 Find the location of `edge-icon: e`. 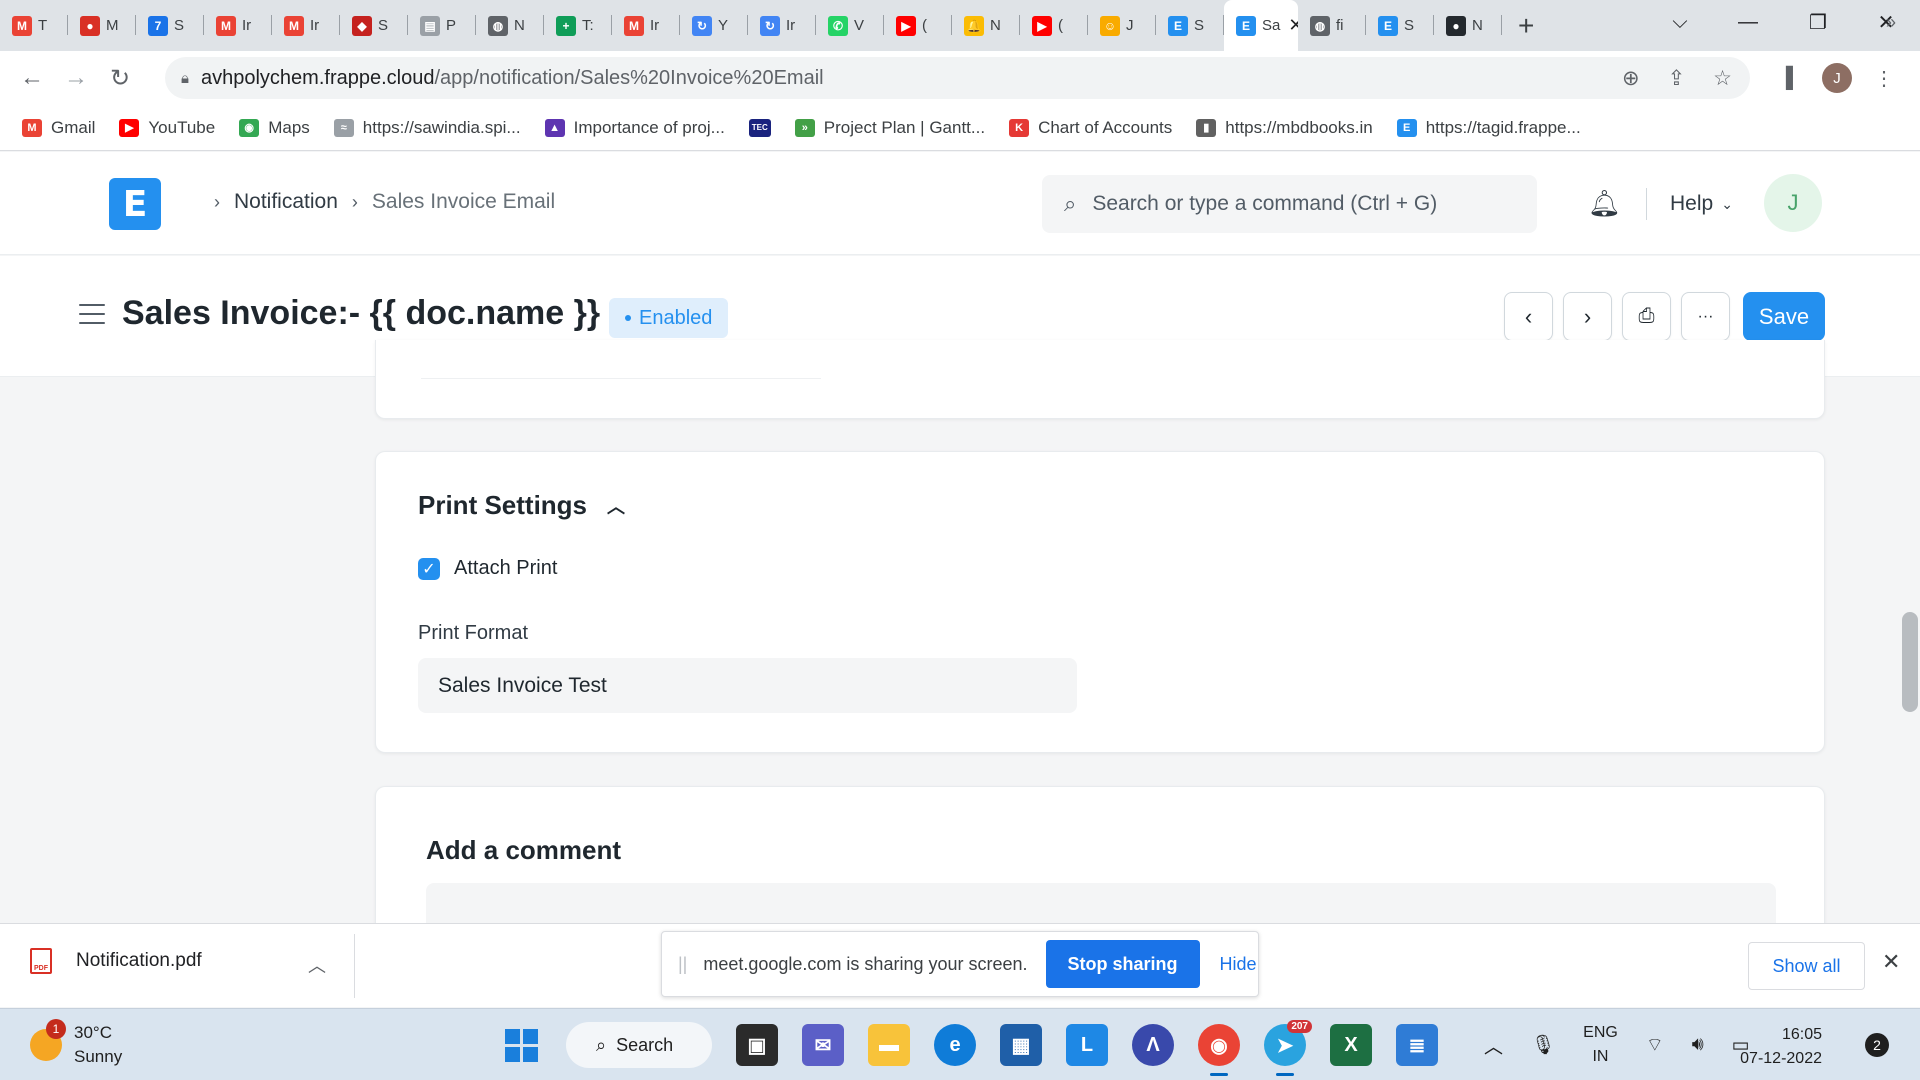

edge-icon: e is located at coordinates (955, 1045).